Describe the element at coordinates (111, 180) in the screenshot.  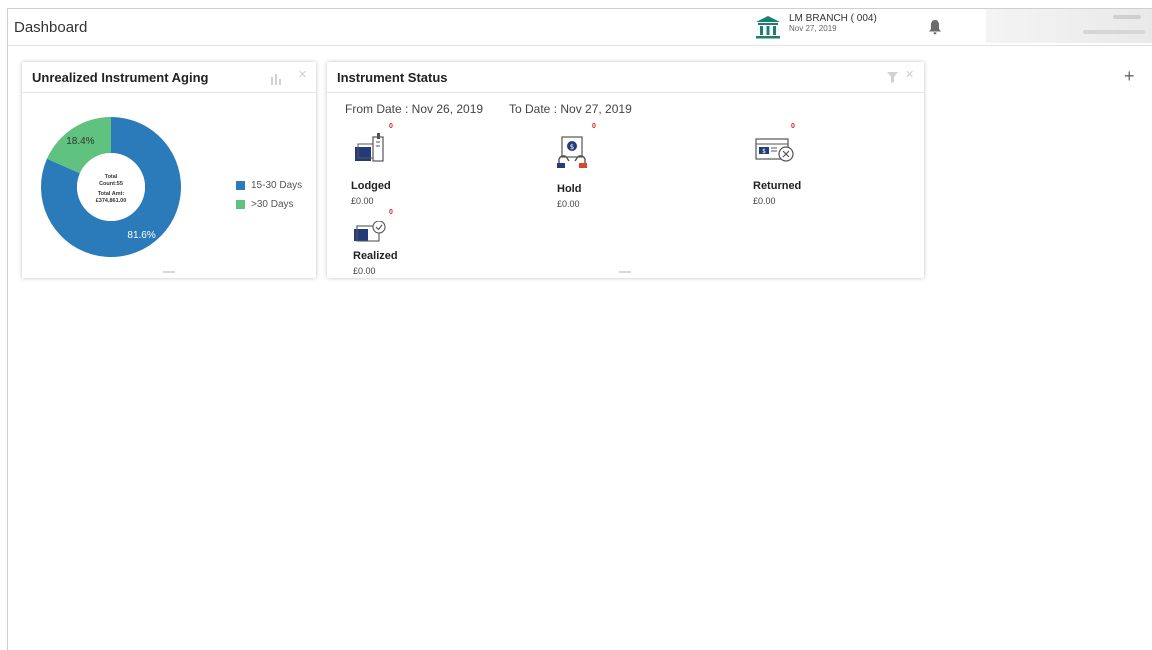
I see `total-count-text: Total Count:55` at that location.